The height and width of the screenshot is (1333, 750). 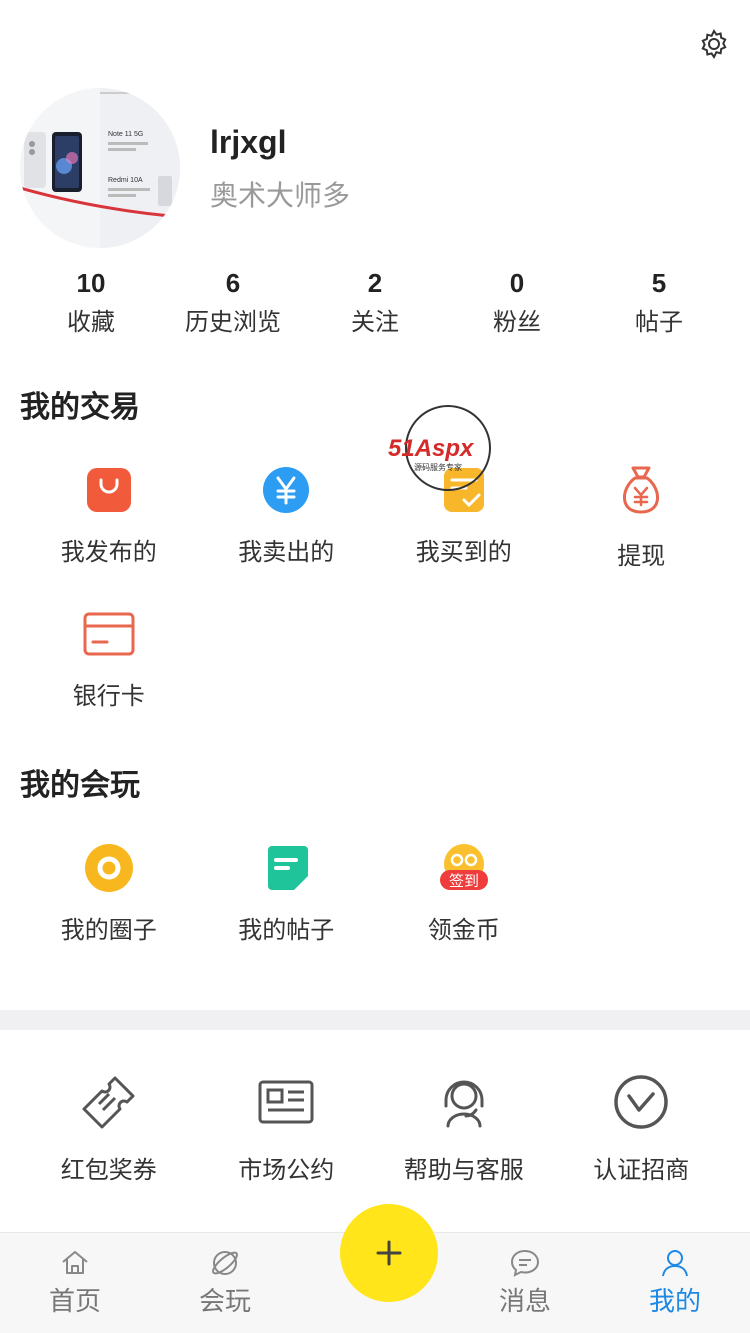 What do you see at coordinates (464, 1102) in the screenshot?
I see `headset-icon` at bounding box center [464, 1102].